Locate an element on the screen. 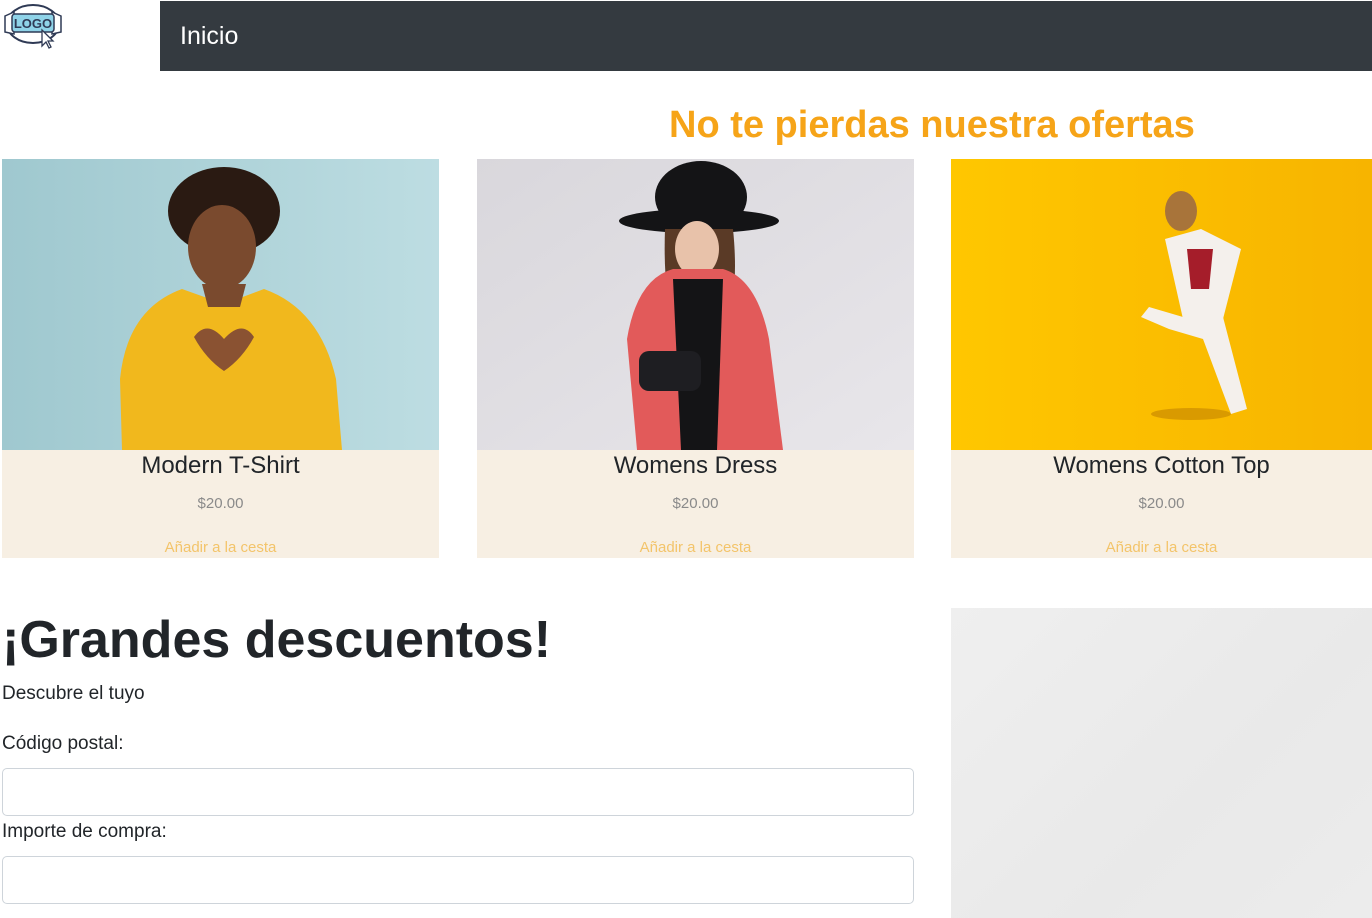  product-name: Womens Cotton Top is located at coordinates (1161, 465).